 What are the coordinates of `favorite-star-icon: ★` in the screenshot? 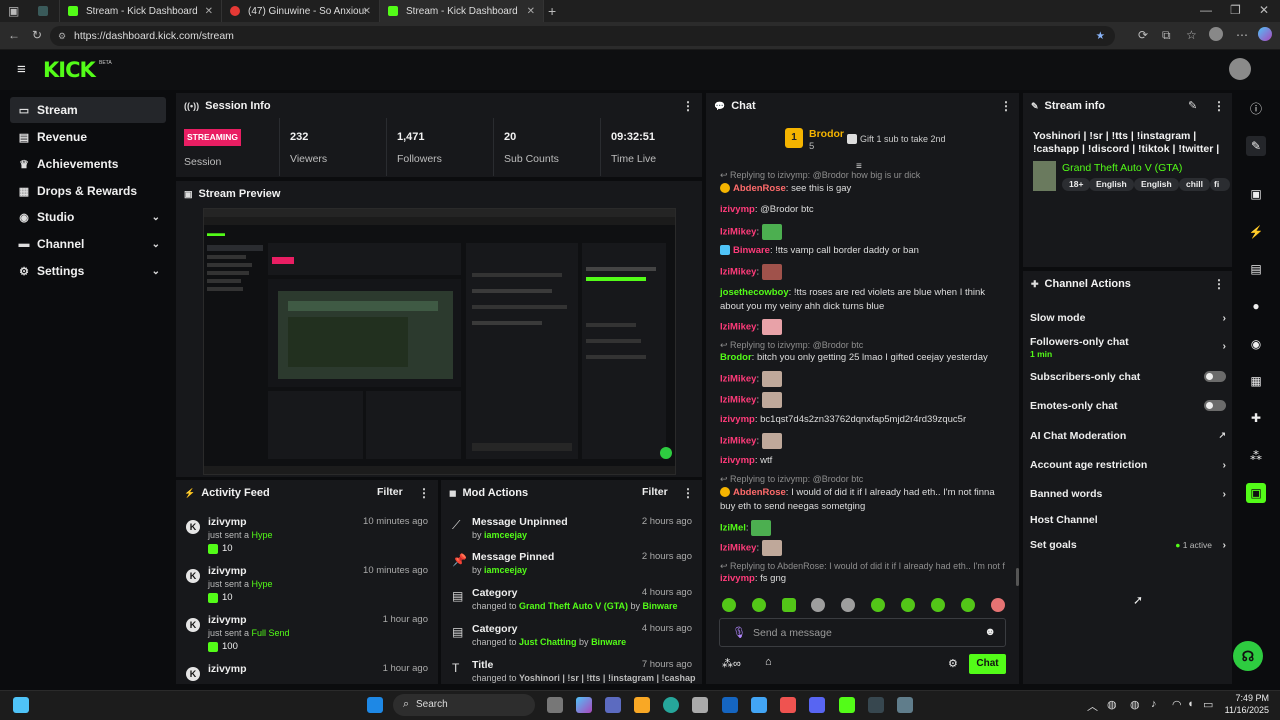 It's located at (1100, 36).